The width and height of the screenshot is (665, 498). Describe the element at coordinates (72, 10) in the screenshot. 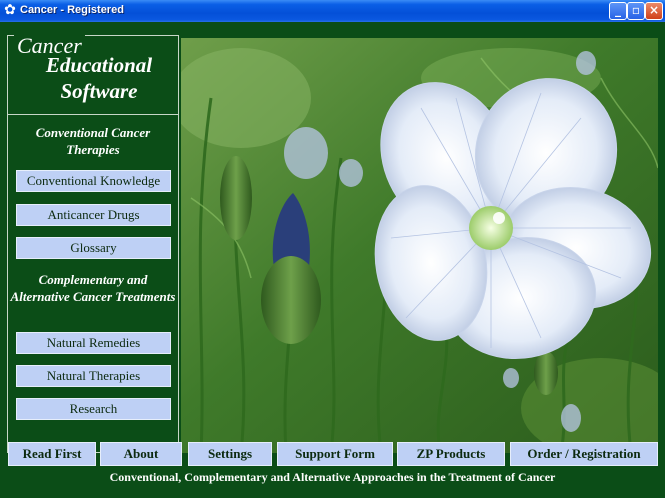

I see `window-title: Cancer - Registered` at that location.